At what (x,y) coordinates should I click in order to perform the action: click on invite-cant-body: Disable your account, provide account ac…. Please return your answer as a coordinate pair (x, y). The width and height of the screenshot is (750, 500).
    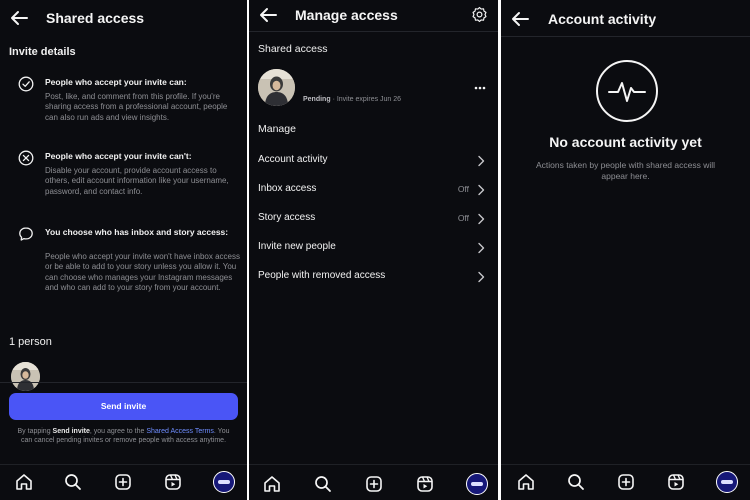
    Looking at the image, I should click on (137, 181).